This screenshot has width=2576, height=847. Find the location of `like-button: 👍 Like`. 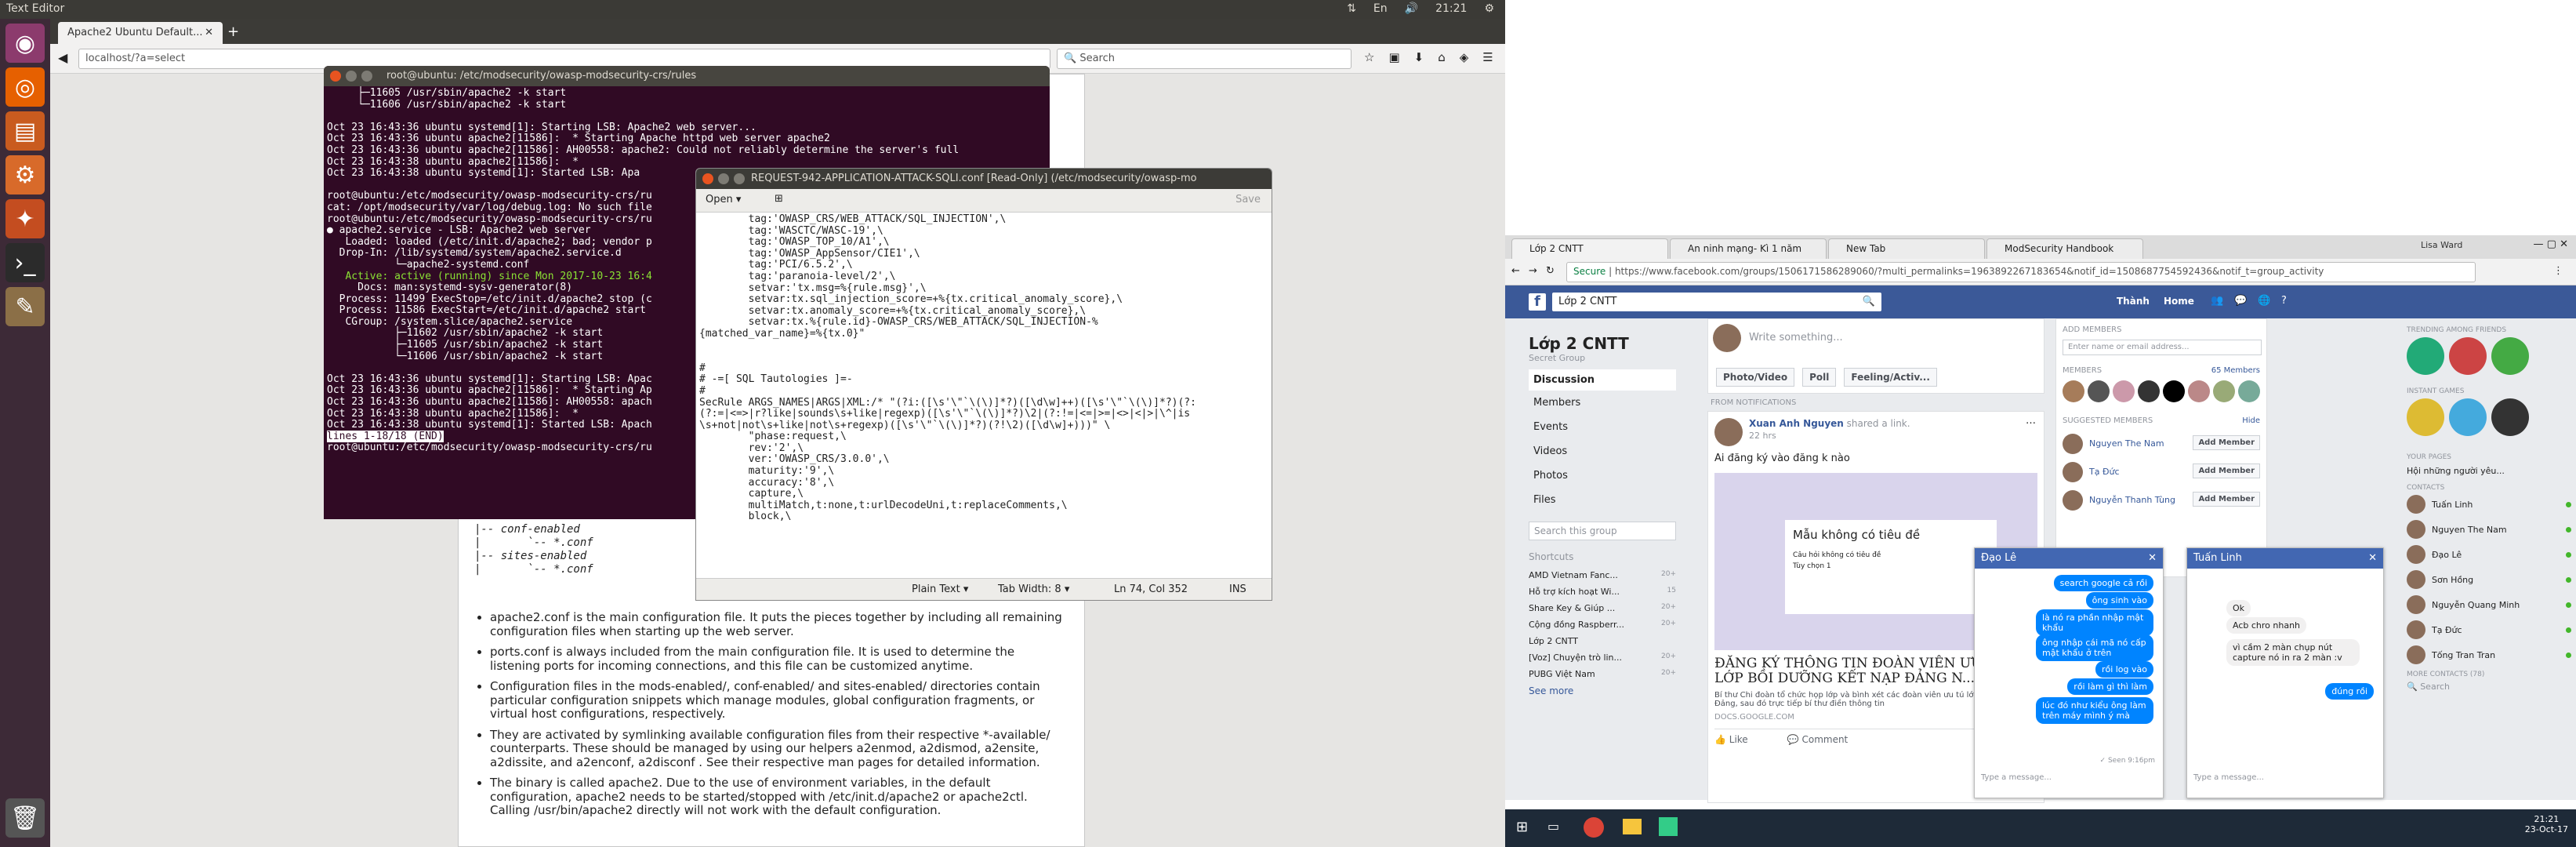

like-button: 👍 Like is located at coordinates (1731, 739).